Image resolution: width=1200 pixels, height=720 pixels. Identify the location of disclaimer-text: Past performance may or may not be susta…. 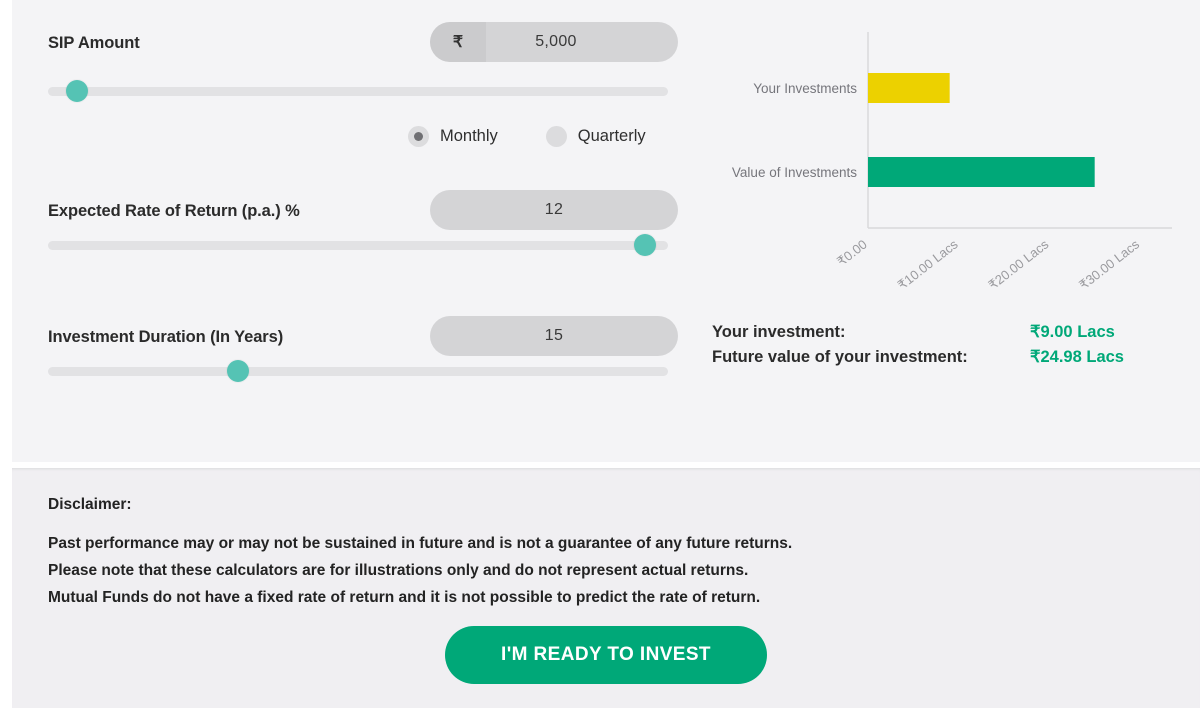
(548, 570).